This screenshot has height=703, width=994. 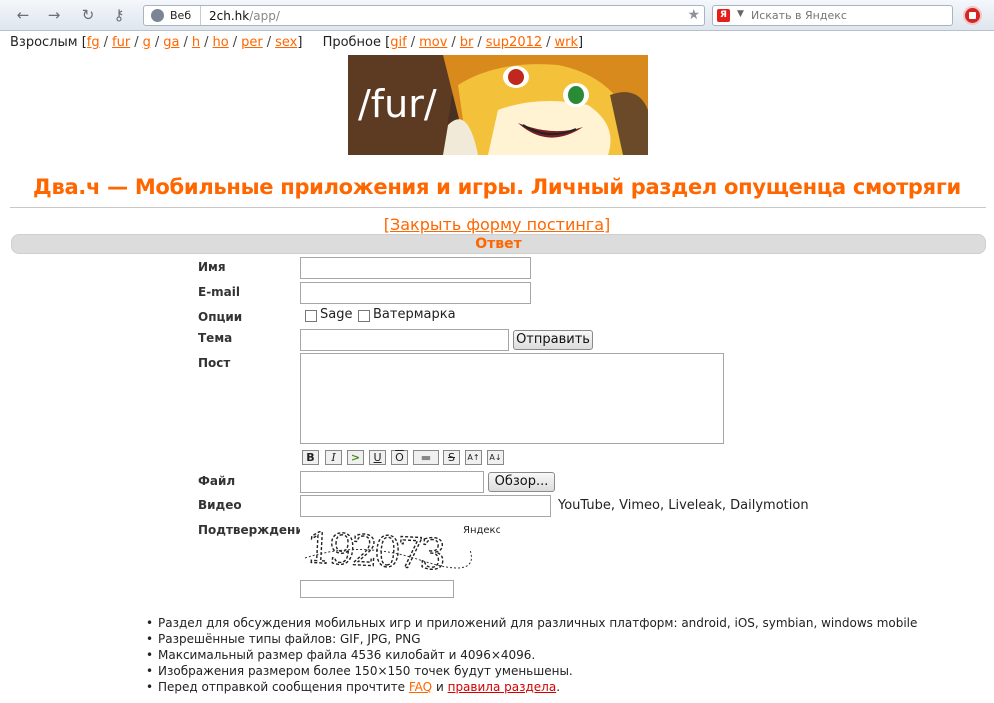 I want to click on spoiler-button: ▬, so click(x=426, y=457).